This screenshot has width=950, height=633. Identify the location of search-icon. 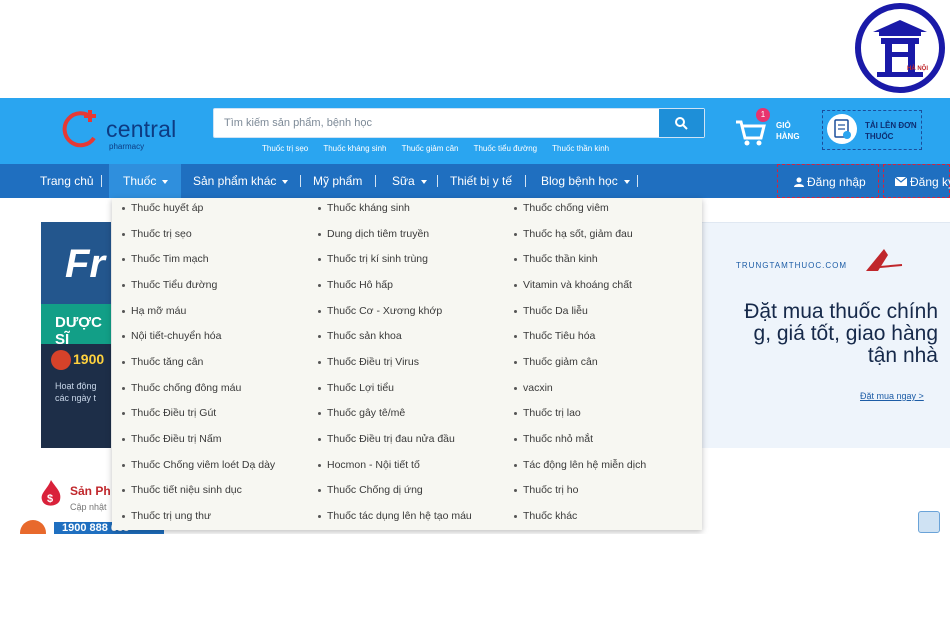
(681, 123).